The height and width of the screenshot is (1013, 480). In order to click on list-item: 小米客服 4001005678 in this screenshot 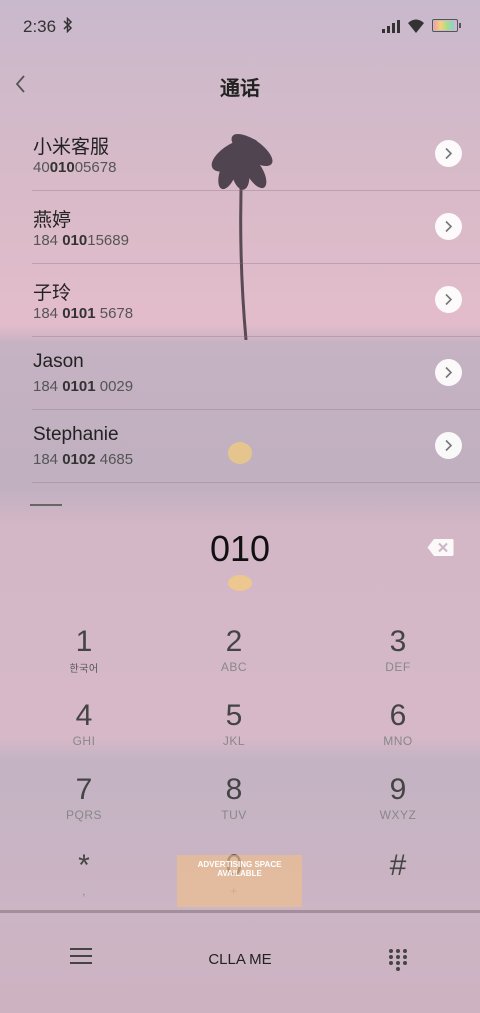, I will do `click(240, 154)`.